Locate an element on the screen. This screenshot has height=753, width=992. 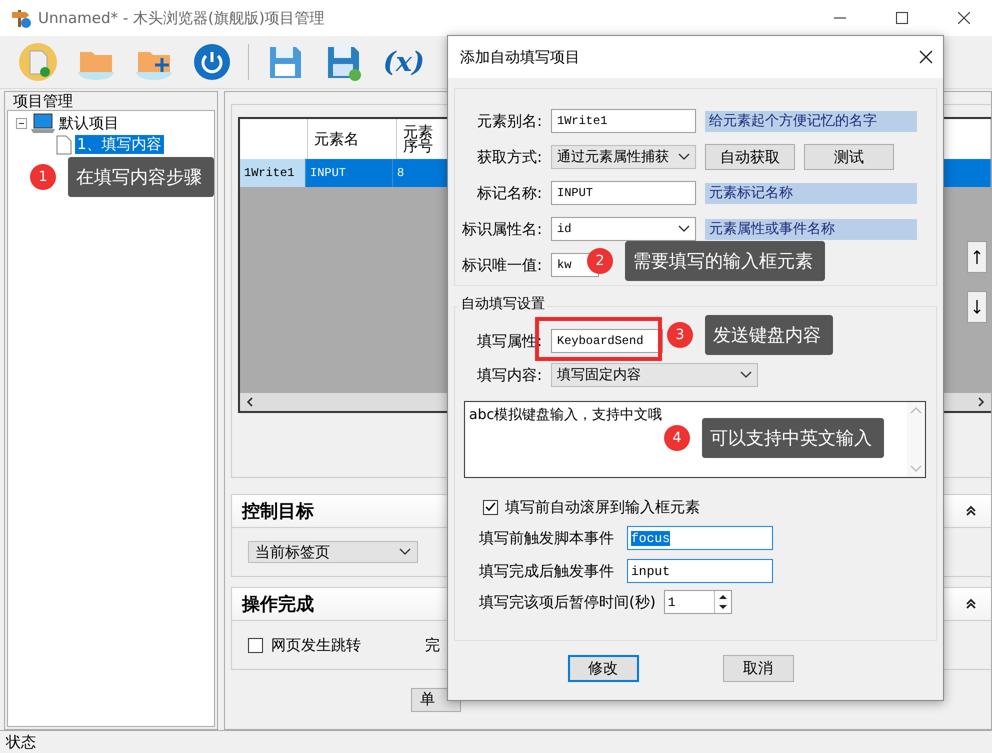
computer-icon is located at coordinates (43, 123).